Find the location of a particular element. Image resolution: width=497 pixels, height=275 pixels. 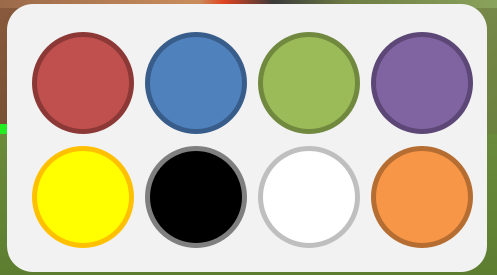

color-swatch-green is located at coordinates (309, 83).